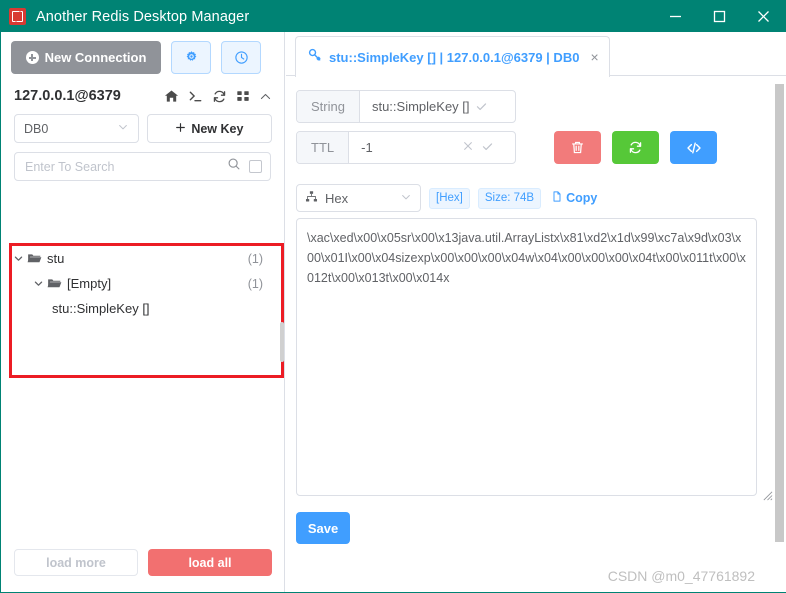  What do you see at coordinates (76, 128) in the screenshot?
I see `db-select: DB0` at bounding box center [76, 128].